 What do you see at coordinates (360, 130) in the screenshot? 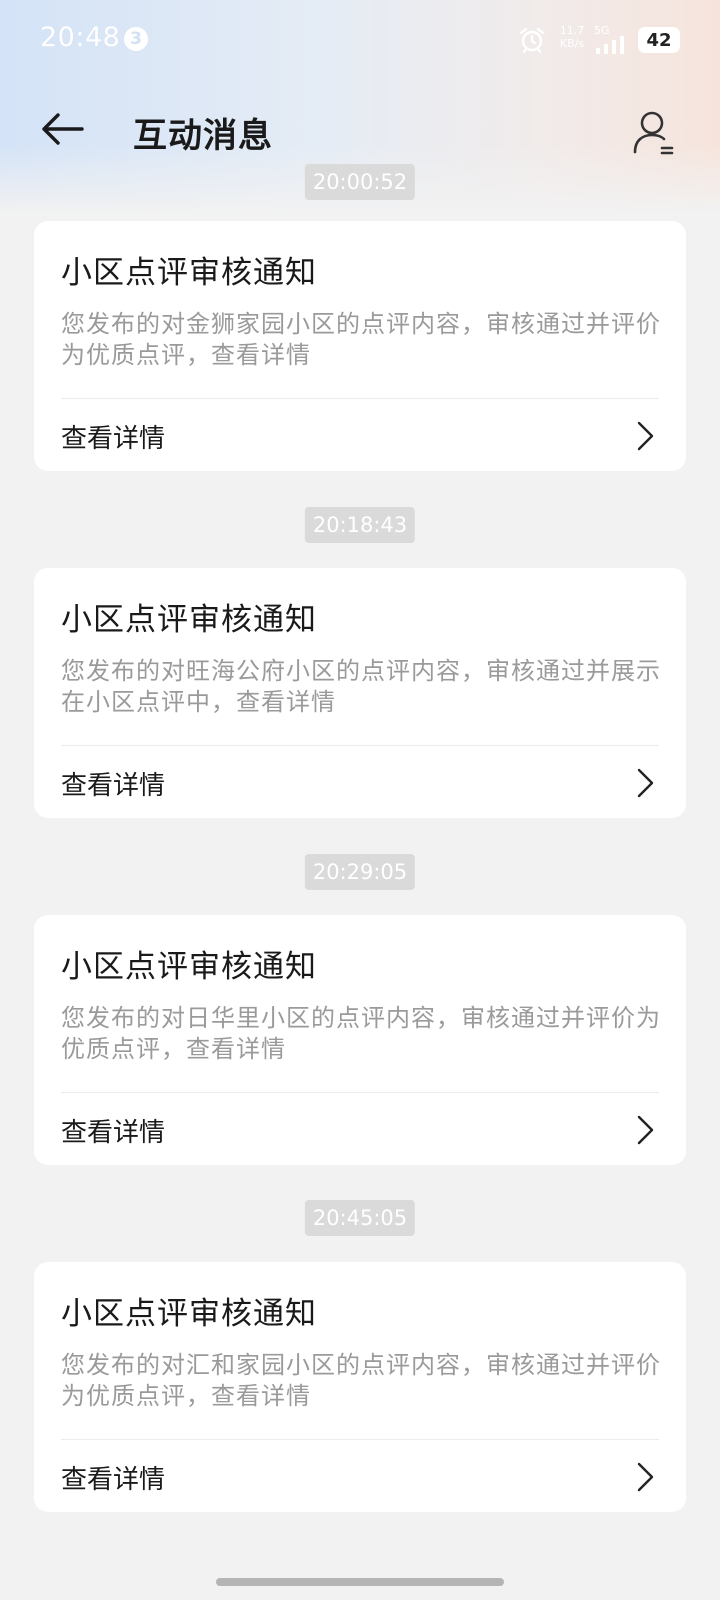
I see `nav-bar: 互动消息` at bounding box center [360, 130].